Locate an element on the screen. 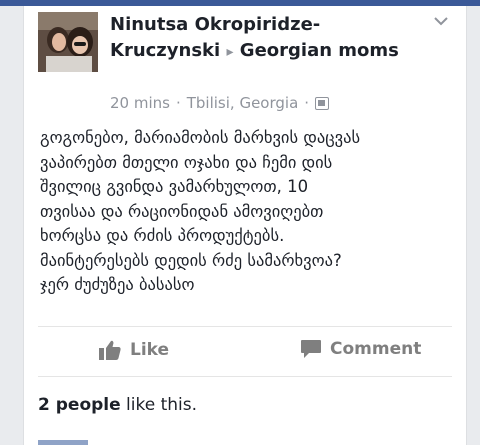 The image size is (480, 445). likes-summary: 2 people like this. is located at coordinates (117, 405).